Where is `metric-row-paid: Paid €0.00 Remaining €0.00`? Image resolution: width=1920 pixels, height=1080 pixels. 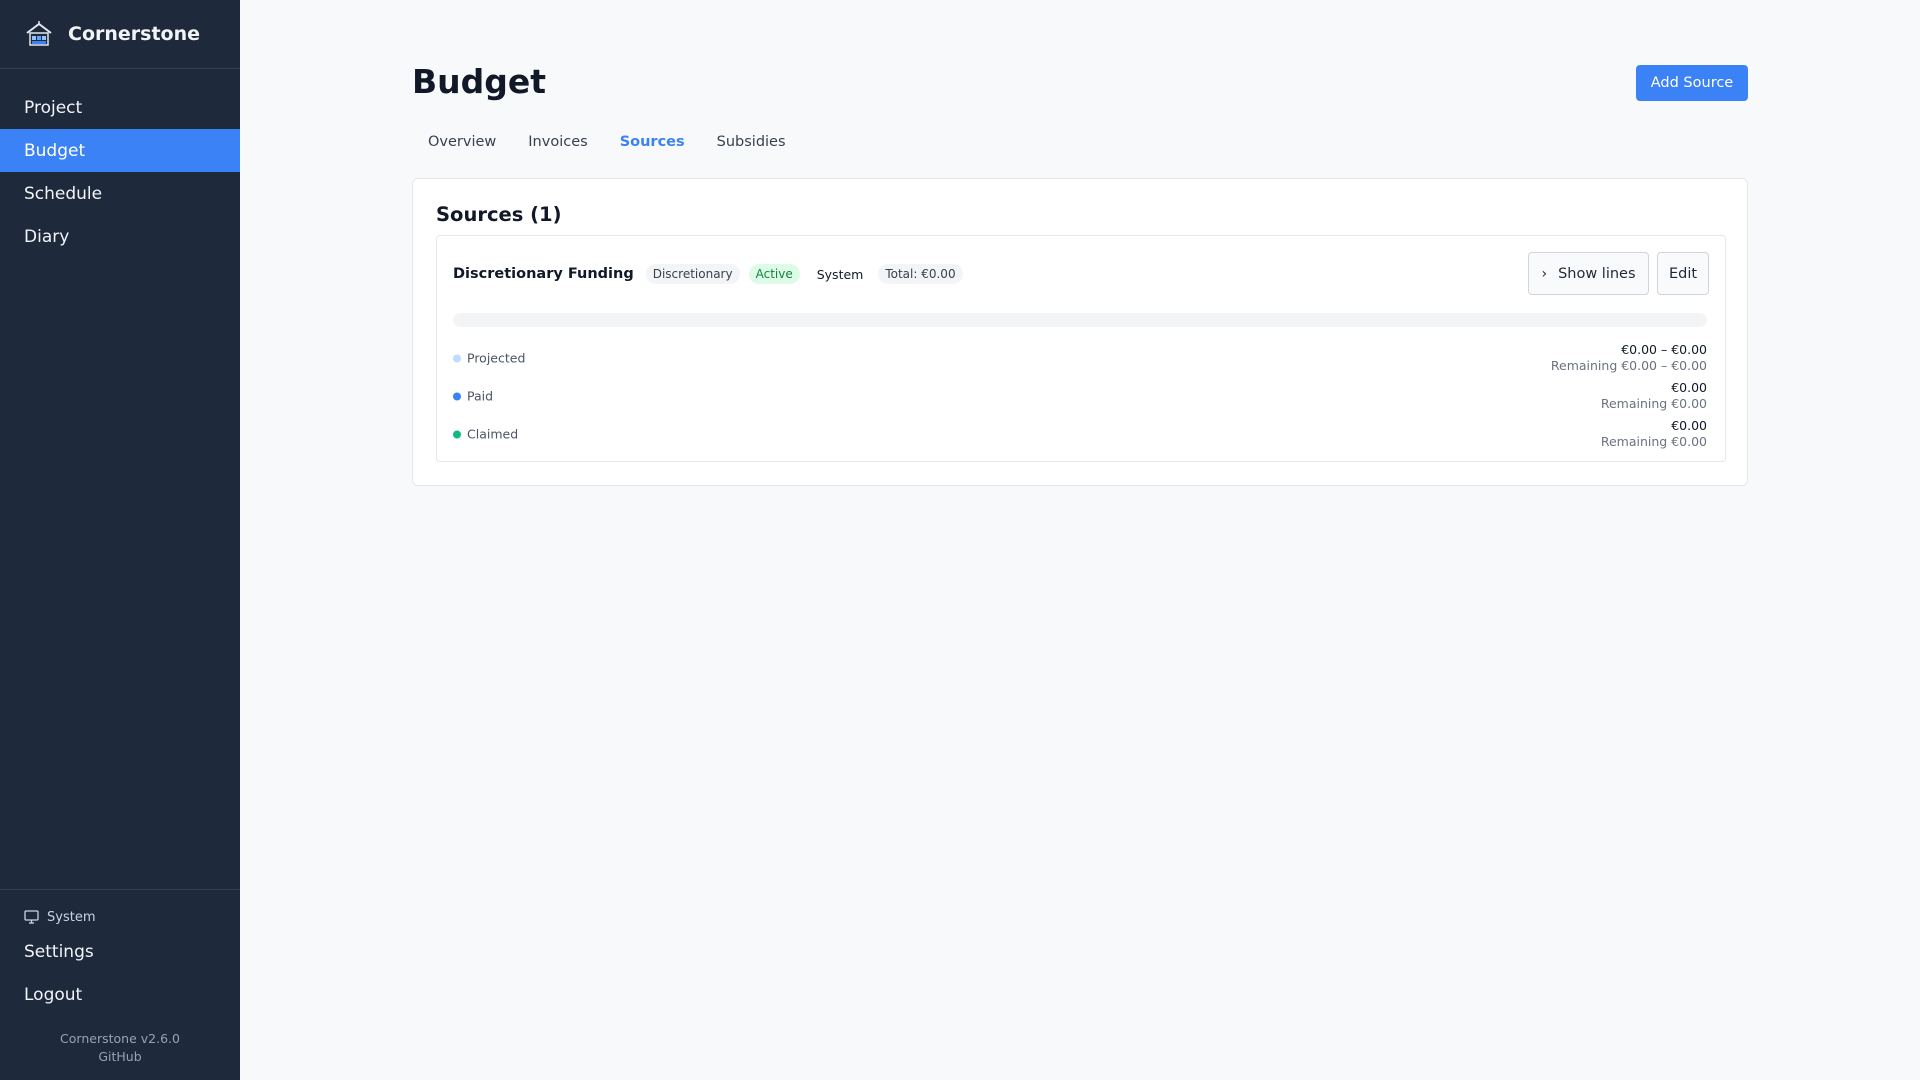 metric-row-paid: Paid €0.00 Remaining €0.00 is located at coordinates (1080, 396).